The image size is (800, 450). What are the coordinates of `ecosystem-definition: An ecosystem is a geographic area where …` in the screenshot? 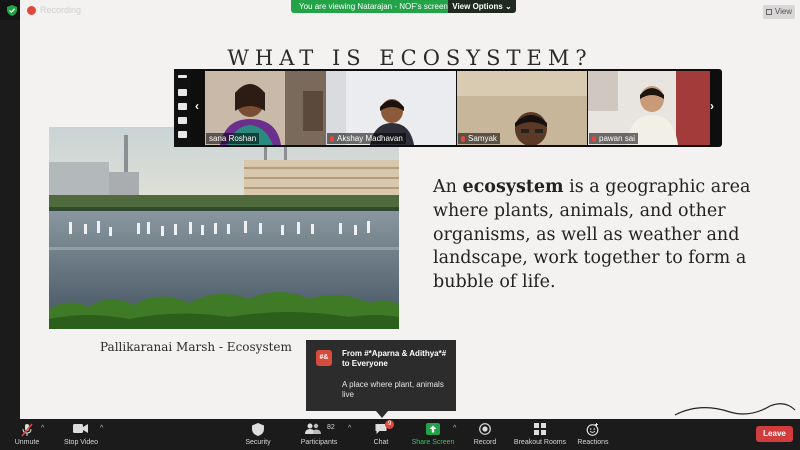 It's located at (608, 235).